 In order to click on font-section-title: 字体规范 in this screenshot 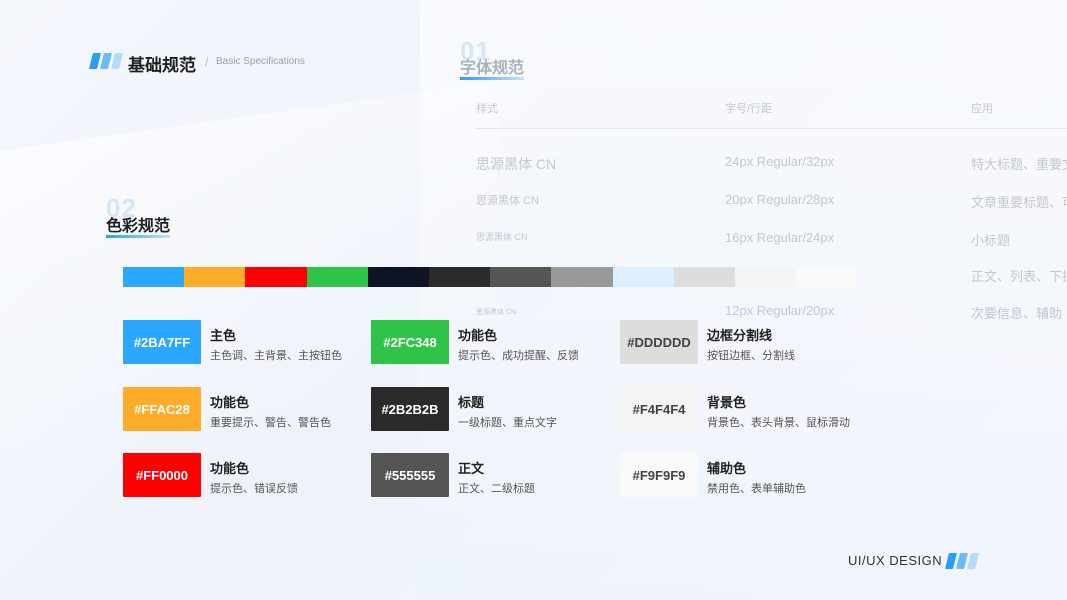, I will do `click(492, 67)`.